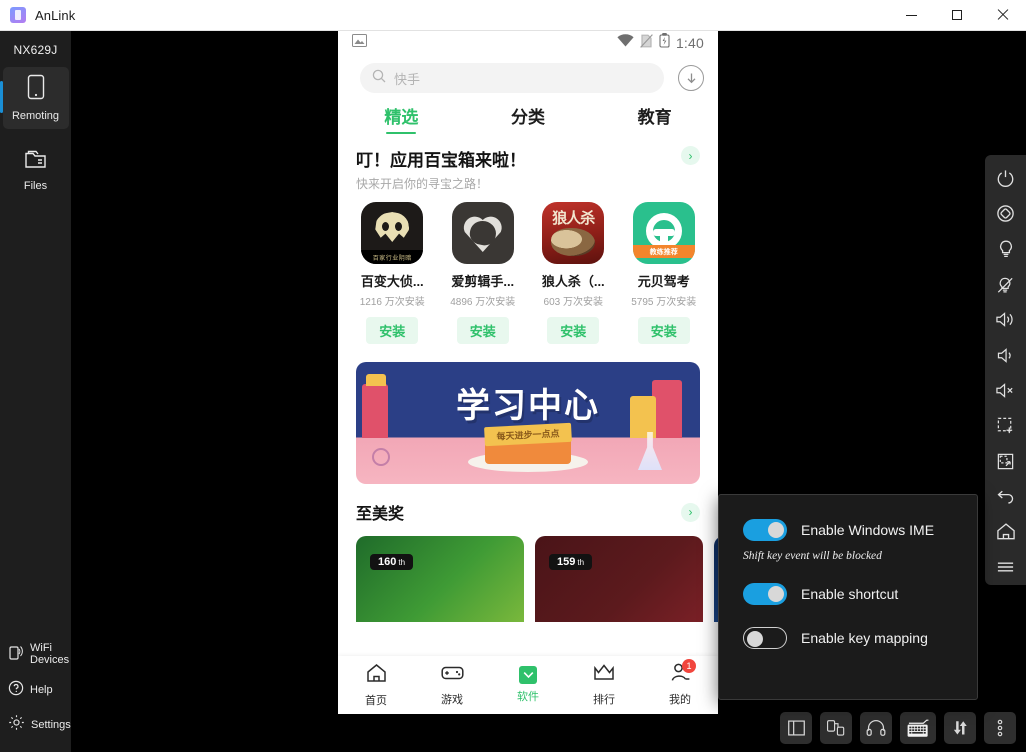 Image resolution: width=1026 pixels, height=752 pixels. Describe the element at coordinates (392, 273) in the screenshot. I see `app-card: 百家行业阴暗 百变大侦... 1216 万次安装 安装` at that location.